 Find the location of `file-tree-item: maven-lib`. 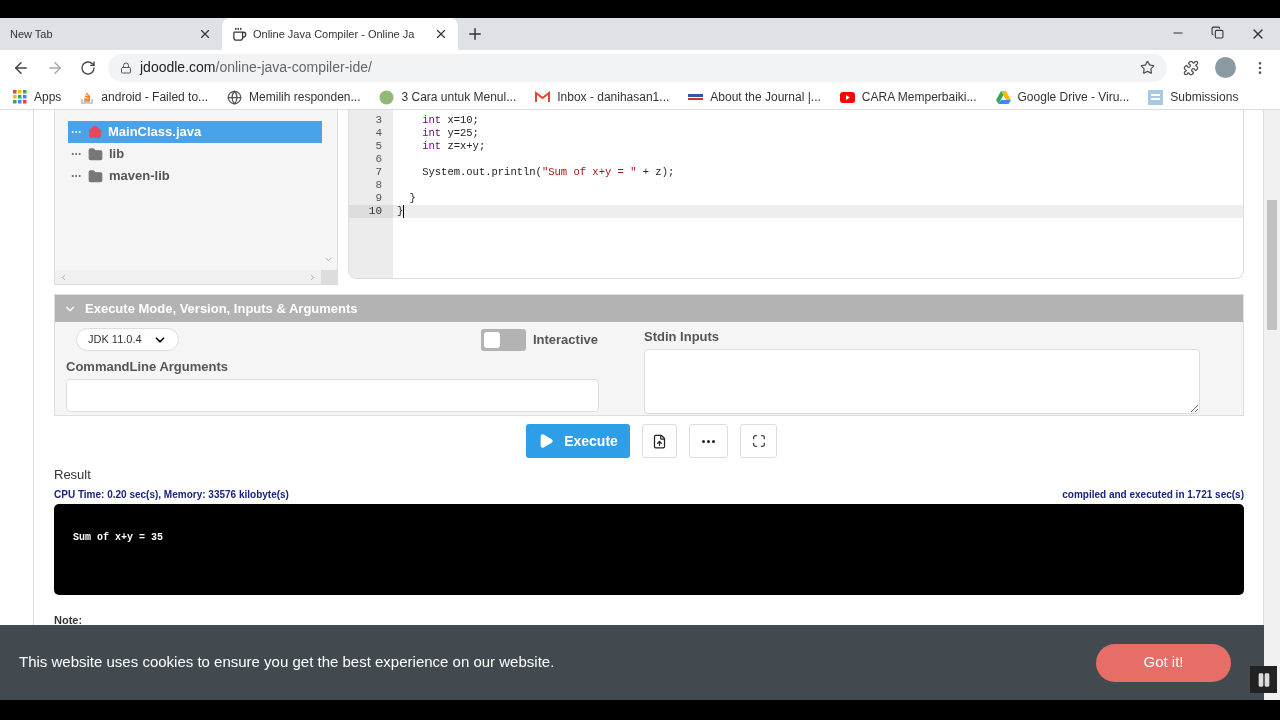

file-tree-item: maven-lib is located at coordinates (195, 176).